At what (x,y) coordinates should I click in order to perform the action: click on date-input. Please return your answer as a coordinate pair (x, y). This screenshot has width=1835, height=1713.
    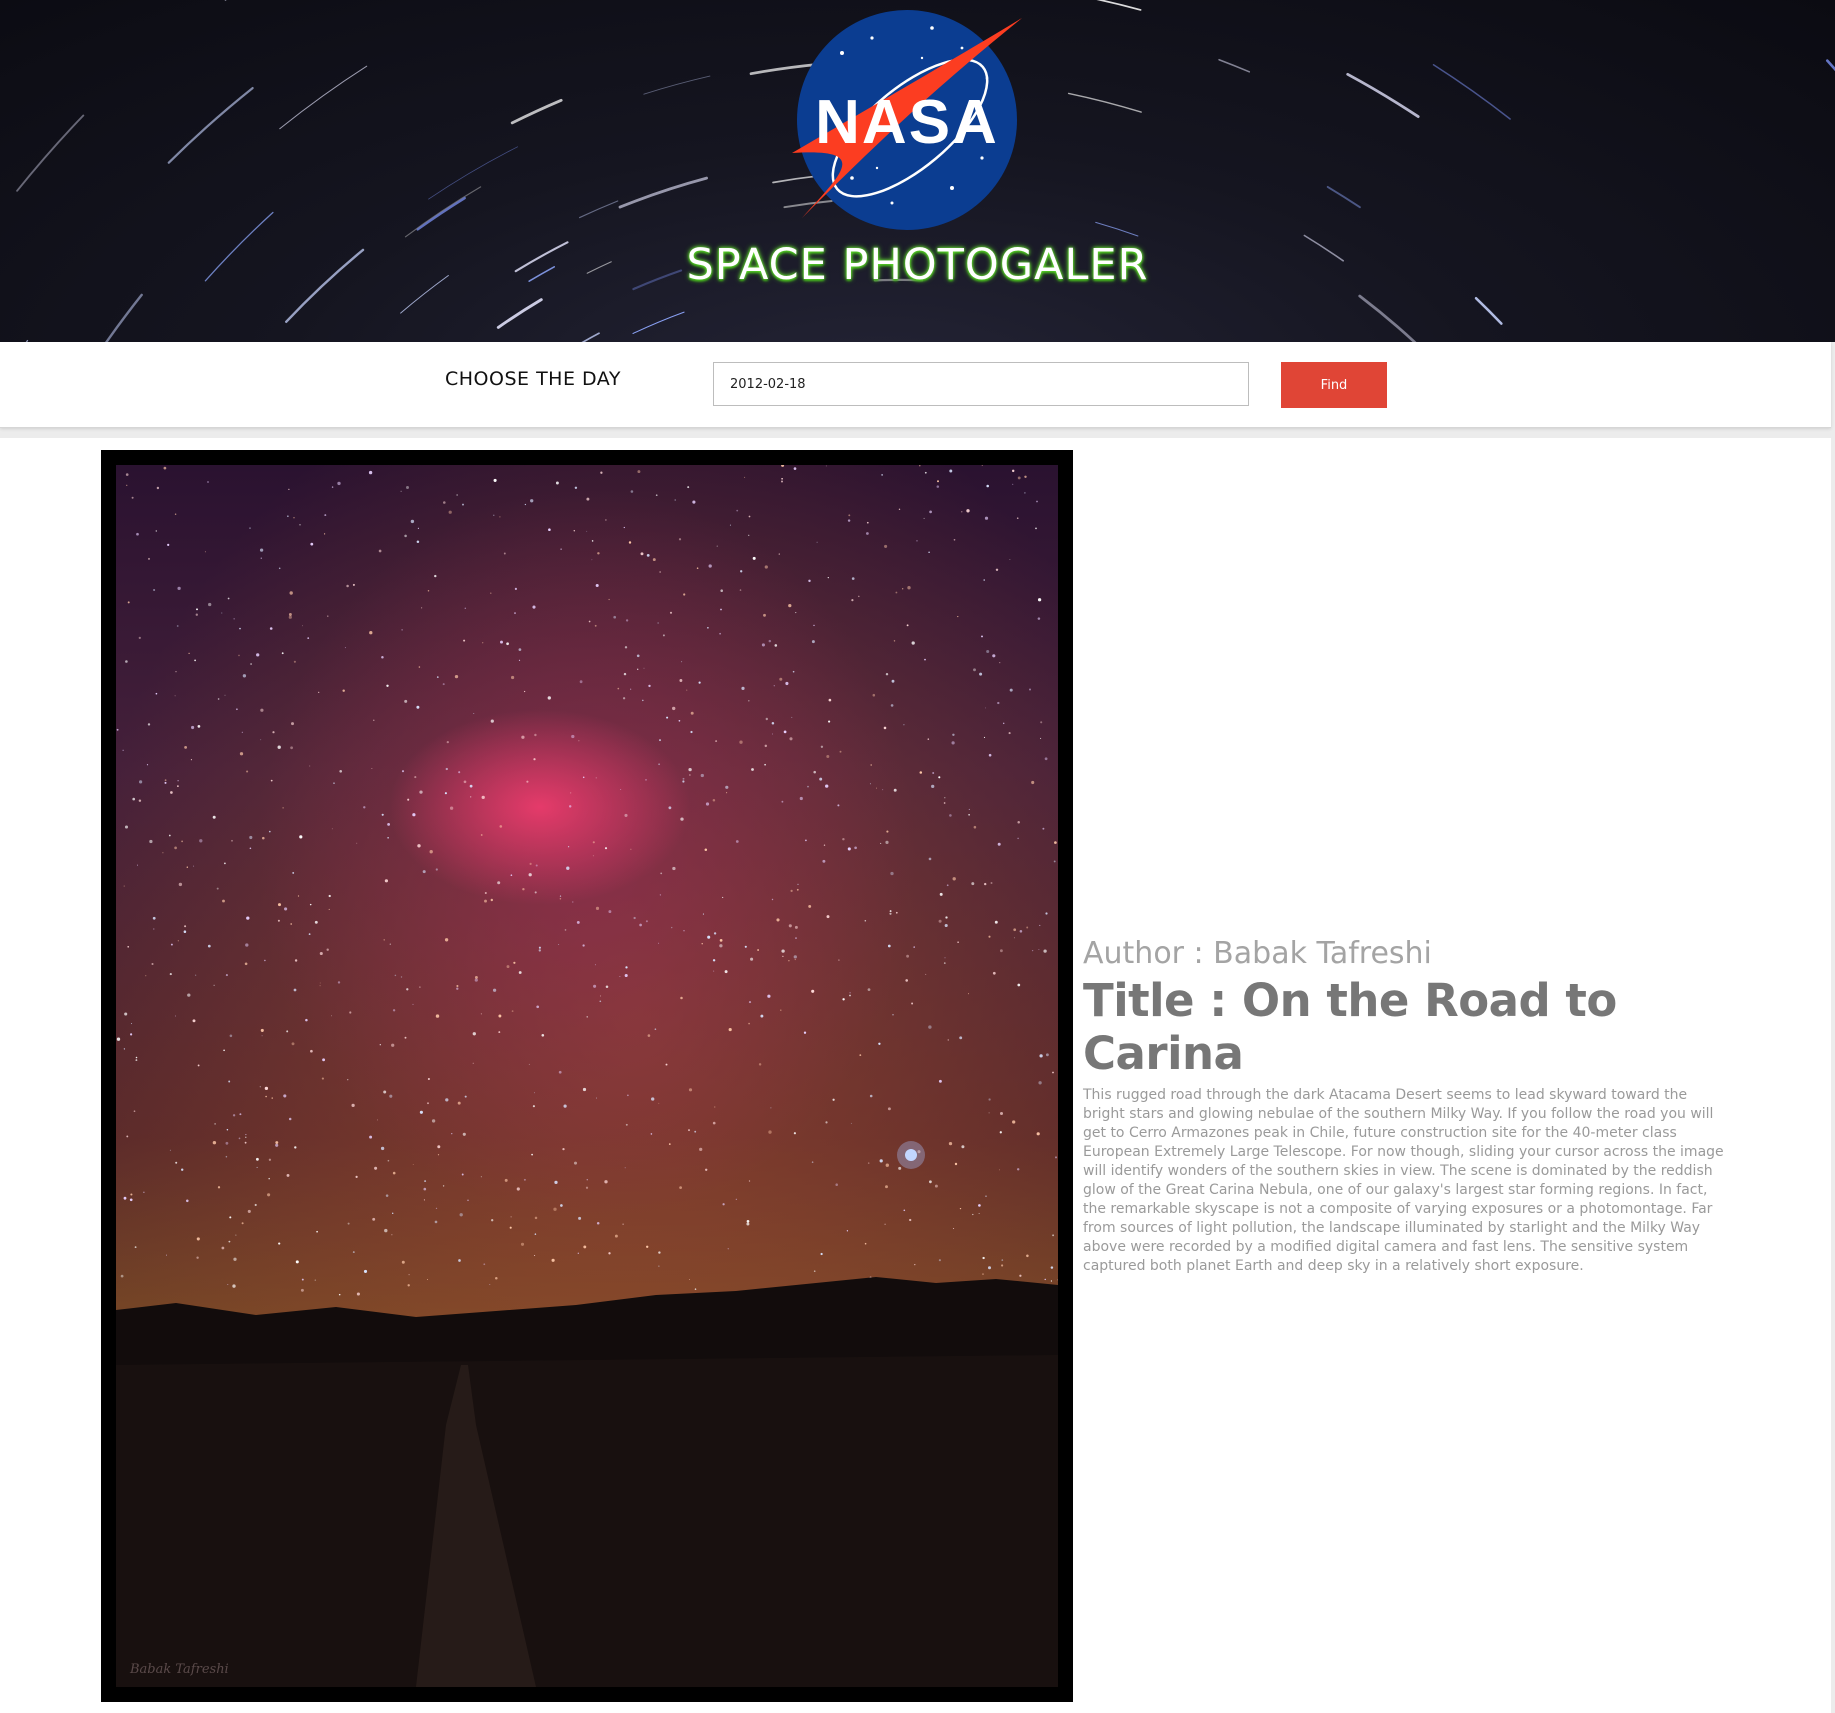
    Looking at the image, I should click on (981, 384).